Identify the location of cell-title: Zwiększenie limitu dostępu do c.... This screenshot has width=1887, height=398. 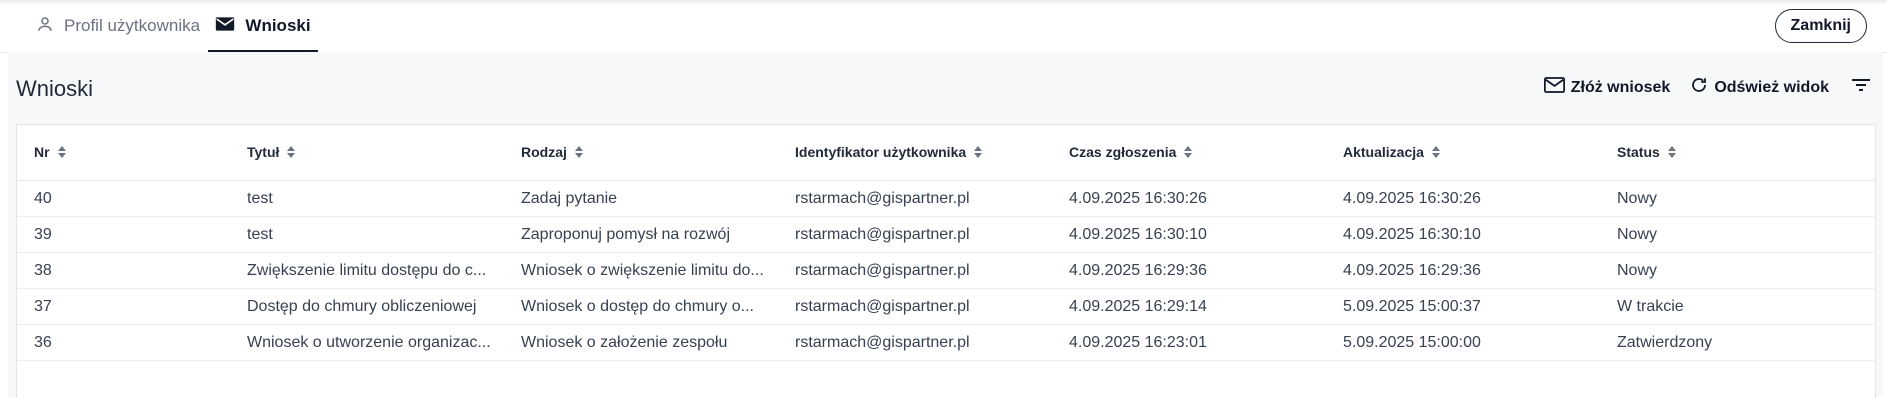
(367, 270).